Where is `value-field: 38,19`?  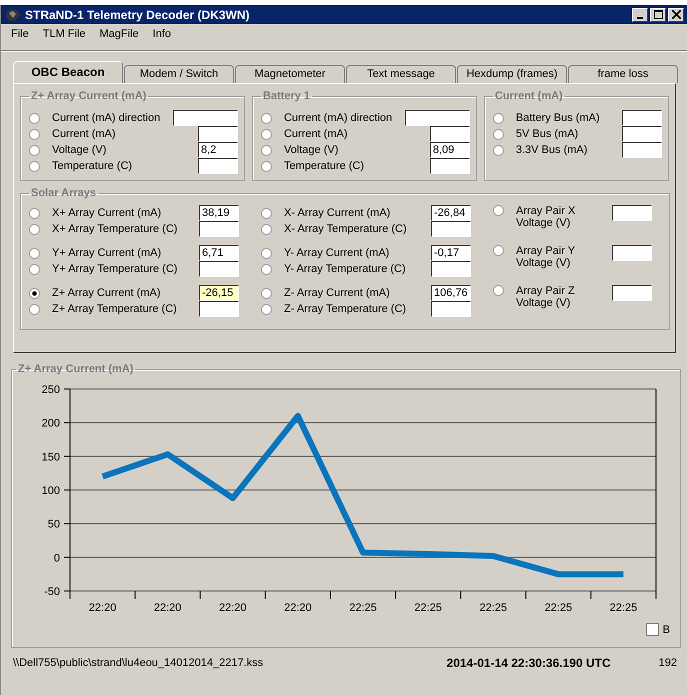 value-field: 38,19 is located at coordinates (219, 213).